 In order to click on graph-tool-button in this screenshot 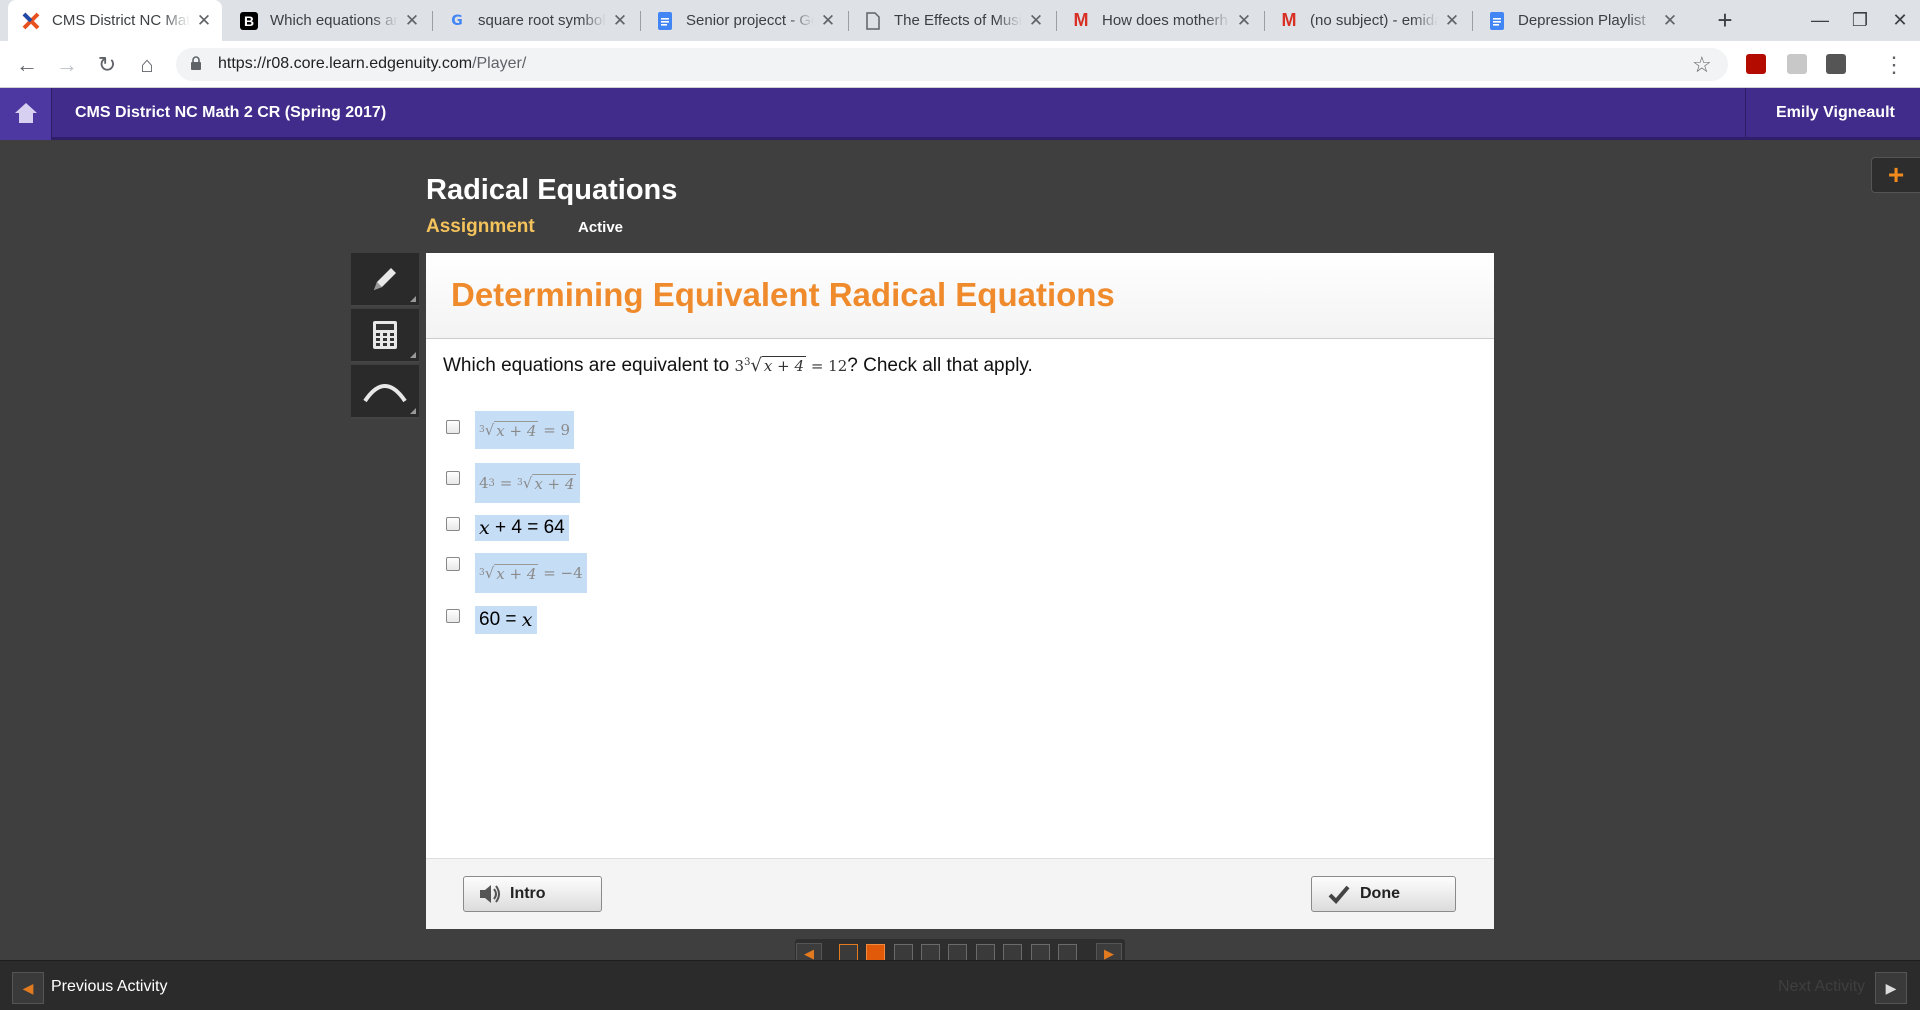, I will do `click(385, 392)`.